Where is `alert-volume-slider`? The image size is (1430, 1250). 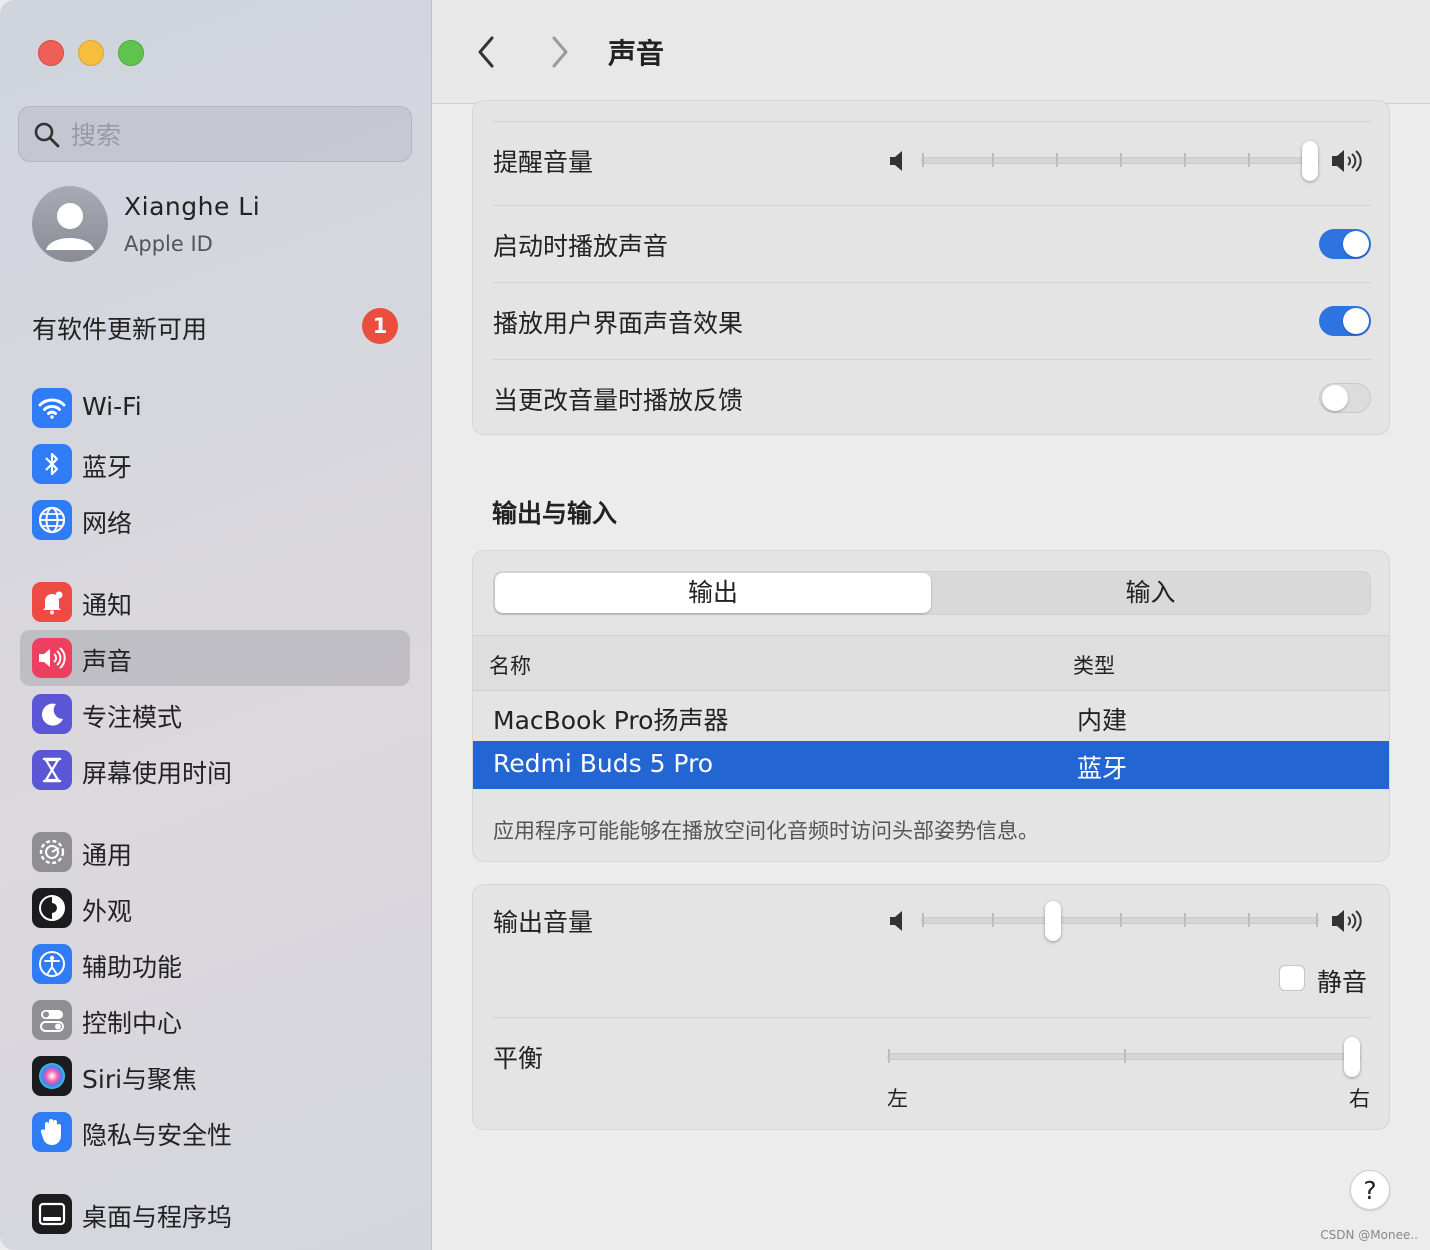
alert-volume-slider is located at coordinates (1120, 161).